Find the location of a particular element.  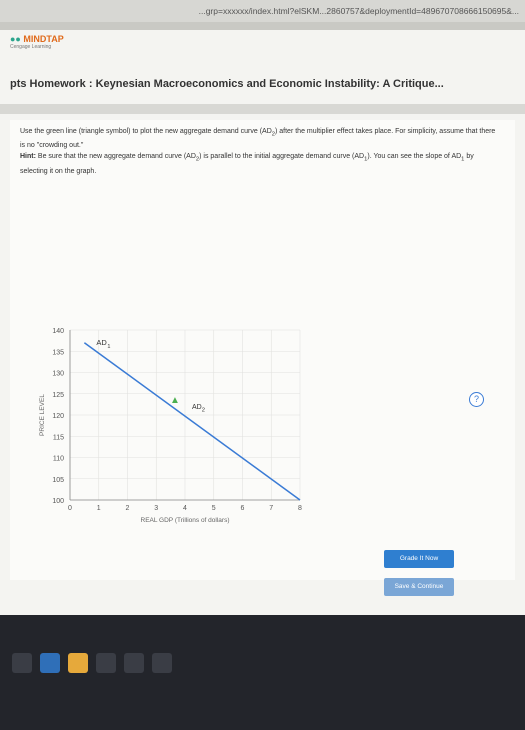

x-tick-label: 6 is located at coordinates (243, 508).